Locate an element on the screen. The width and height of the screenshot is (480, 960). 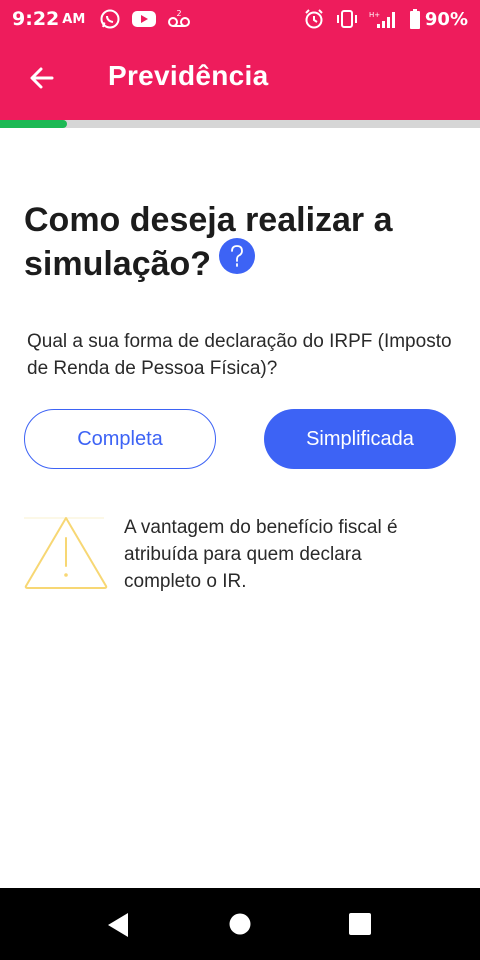
status-time: 9:22 is located at coordinates (36, 19).